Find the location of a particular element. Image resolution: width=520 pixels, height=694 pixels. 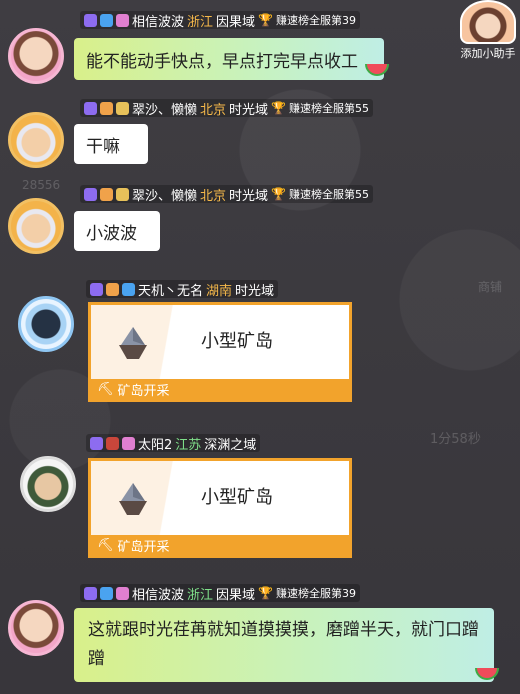

message-bubble: 小波波 is located at coordinates (117, 231).